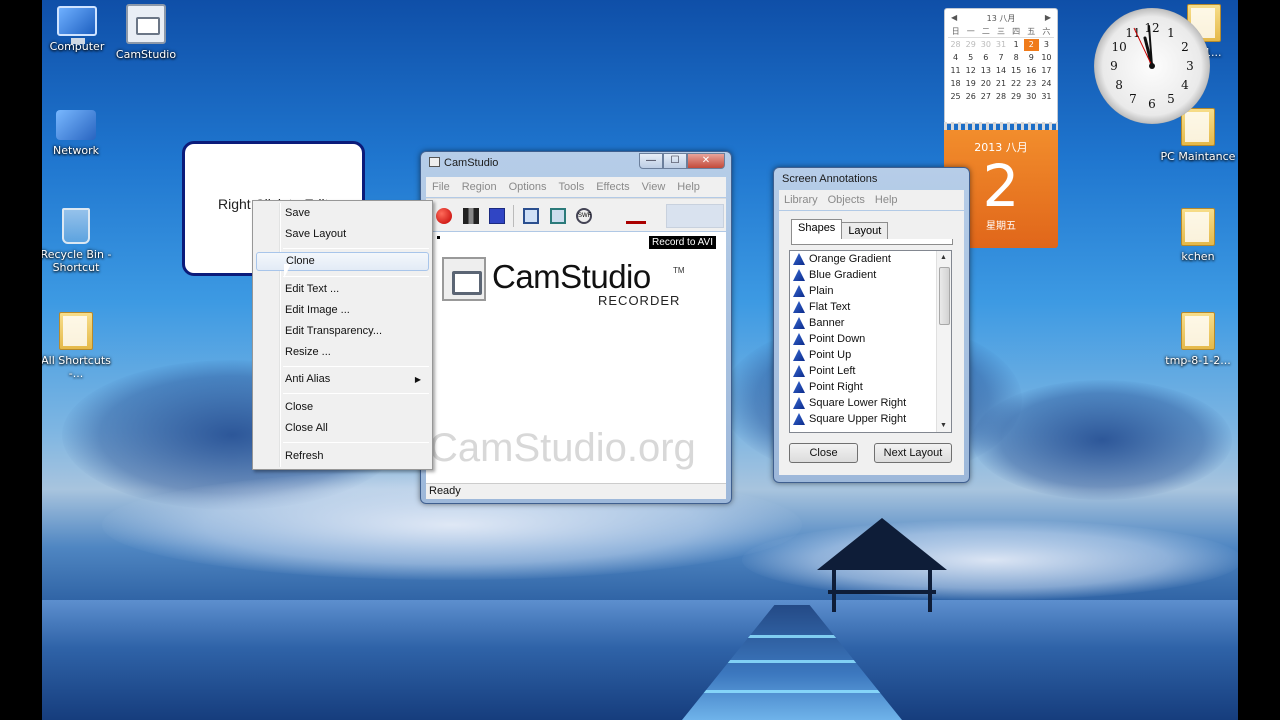 The width and height of the screenshot is (1280, 720). Describe the element at coordinates (558, 216) in the screenshot. I see `screen-icon` at that location.